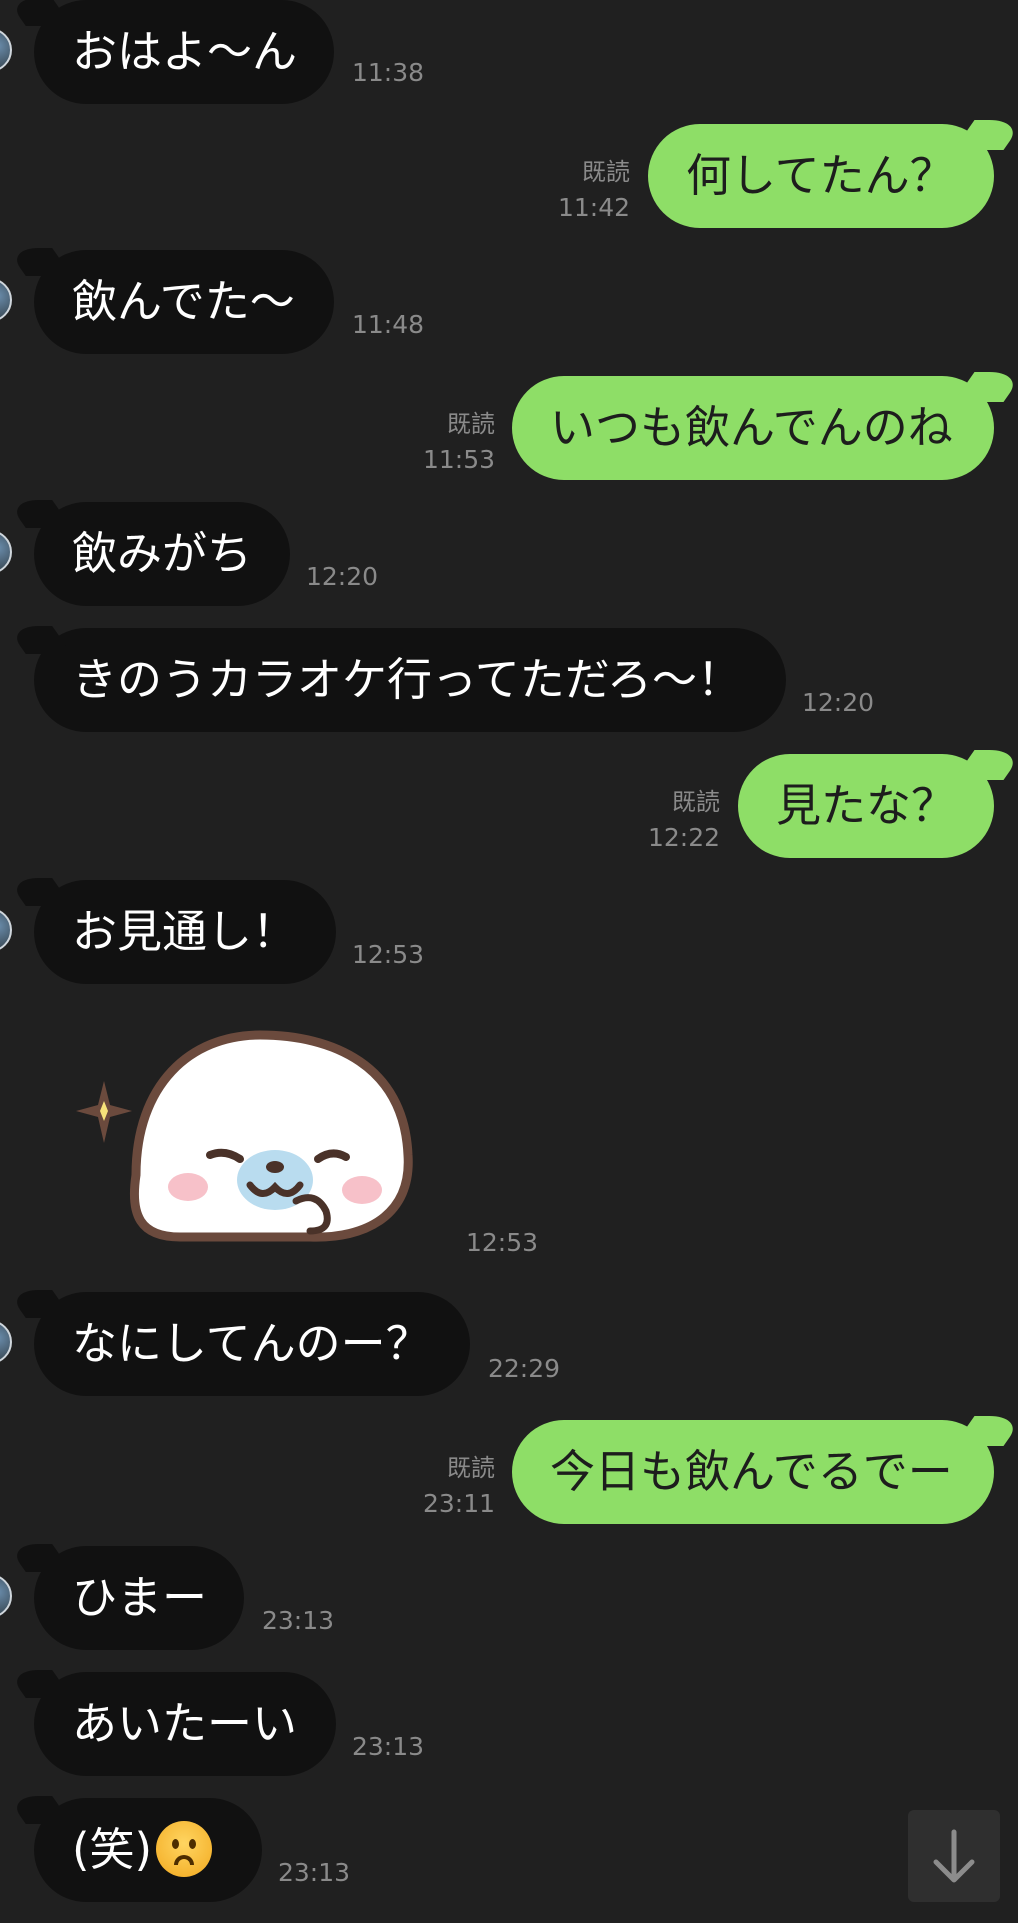 The width and height of the screenshot is (1018, 1923). Describe the element at coordinates (252, 1344) in the screenshot. I see `message-bubble-incoming: なにしてんのー？` at that location.